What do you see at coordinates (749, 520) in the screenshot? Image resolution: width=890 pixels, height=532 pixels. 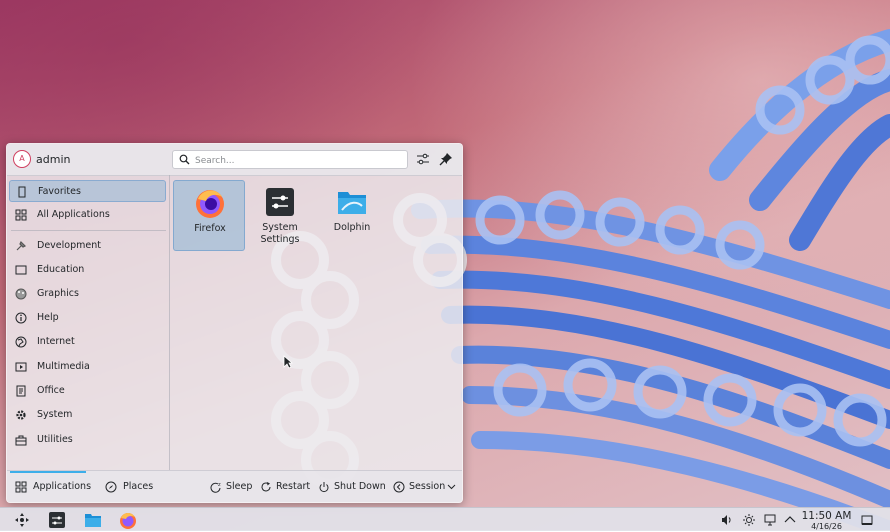 I see `brightness-icon` at bounding box center [749, 520].